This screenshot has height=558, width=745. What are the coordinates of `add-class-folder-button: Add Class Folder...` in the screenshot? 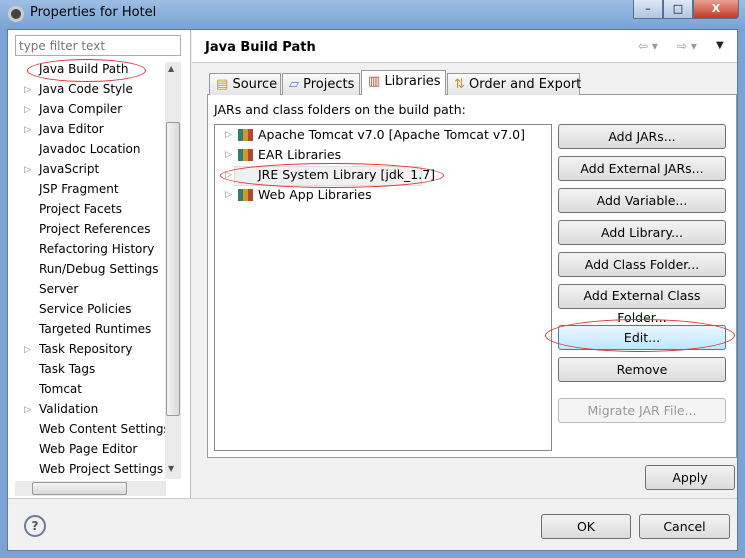 It's located at (642, 264).